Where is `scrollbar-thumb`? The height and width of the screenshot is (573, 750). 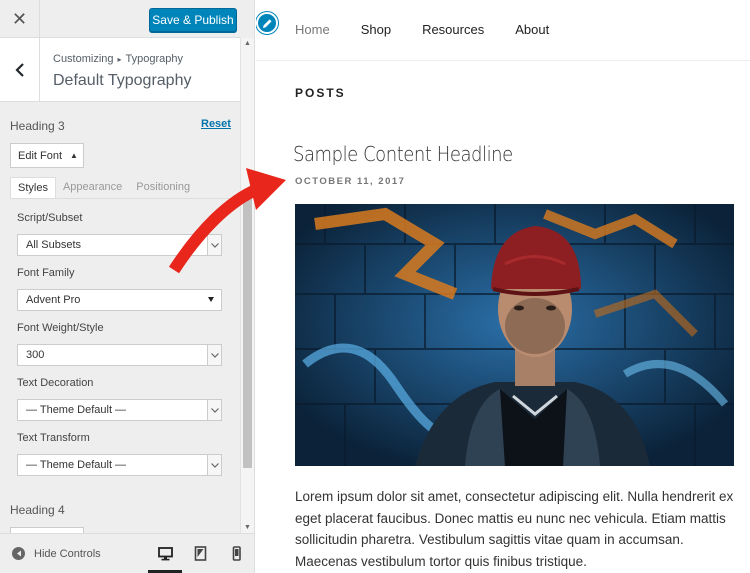
scrollbar-thumb is located at coordinates (247, 330).